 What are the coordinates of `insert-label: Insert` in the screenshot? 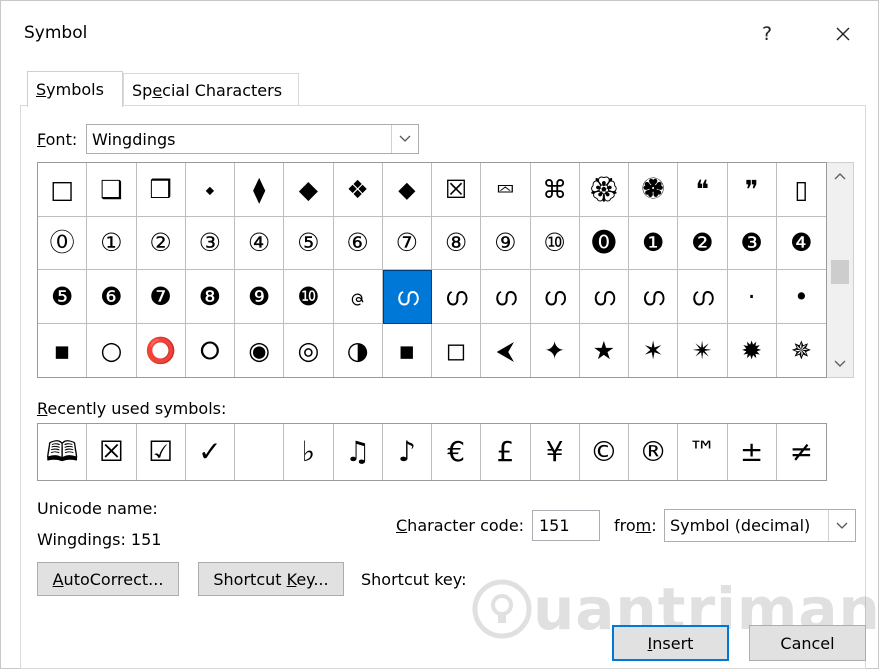 It's located at (670, 643).